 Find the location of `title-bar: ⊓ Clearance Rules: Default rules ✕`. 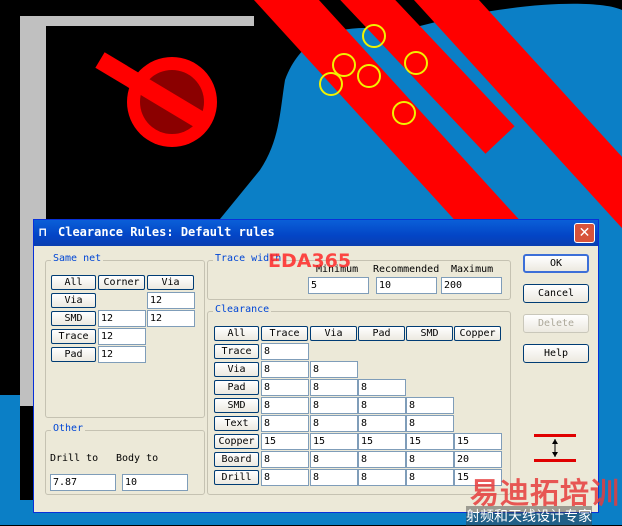

title-bar: ⊓ Clearance Rules: Default rules ✕ is located at coordinates (316, 233).